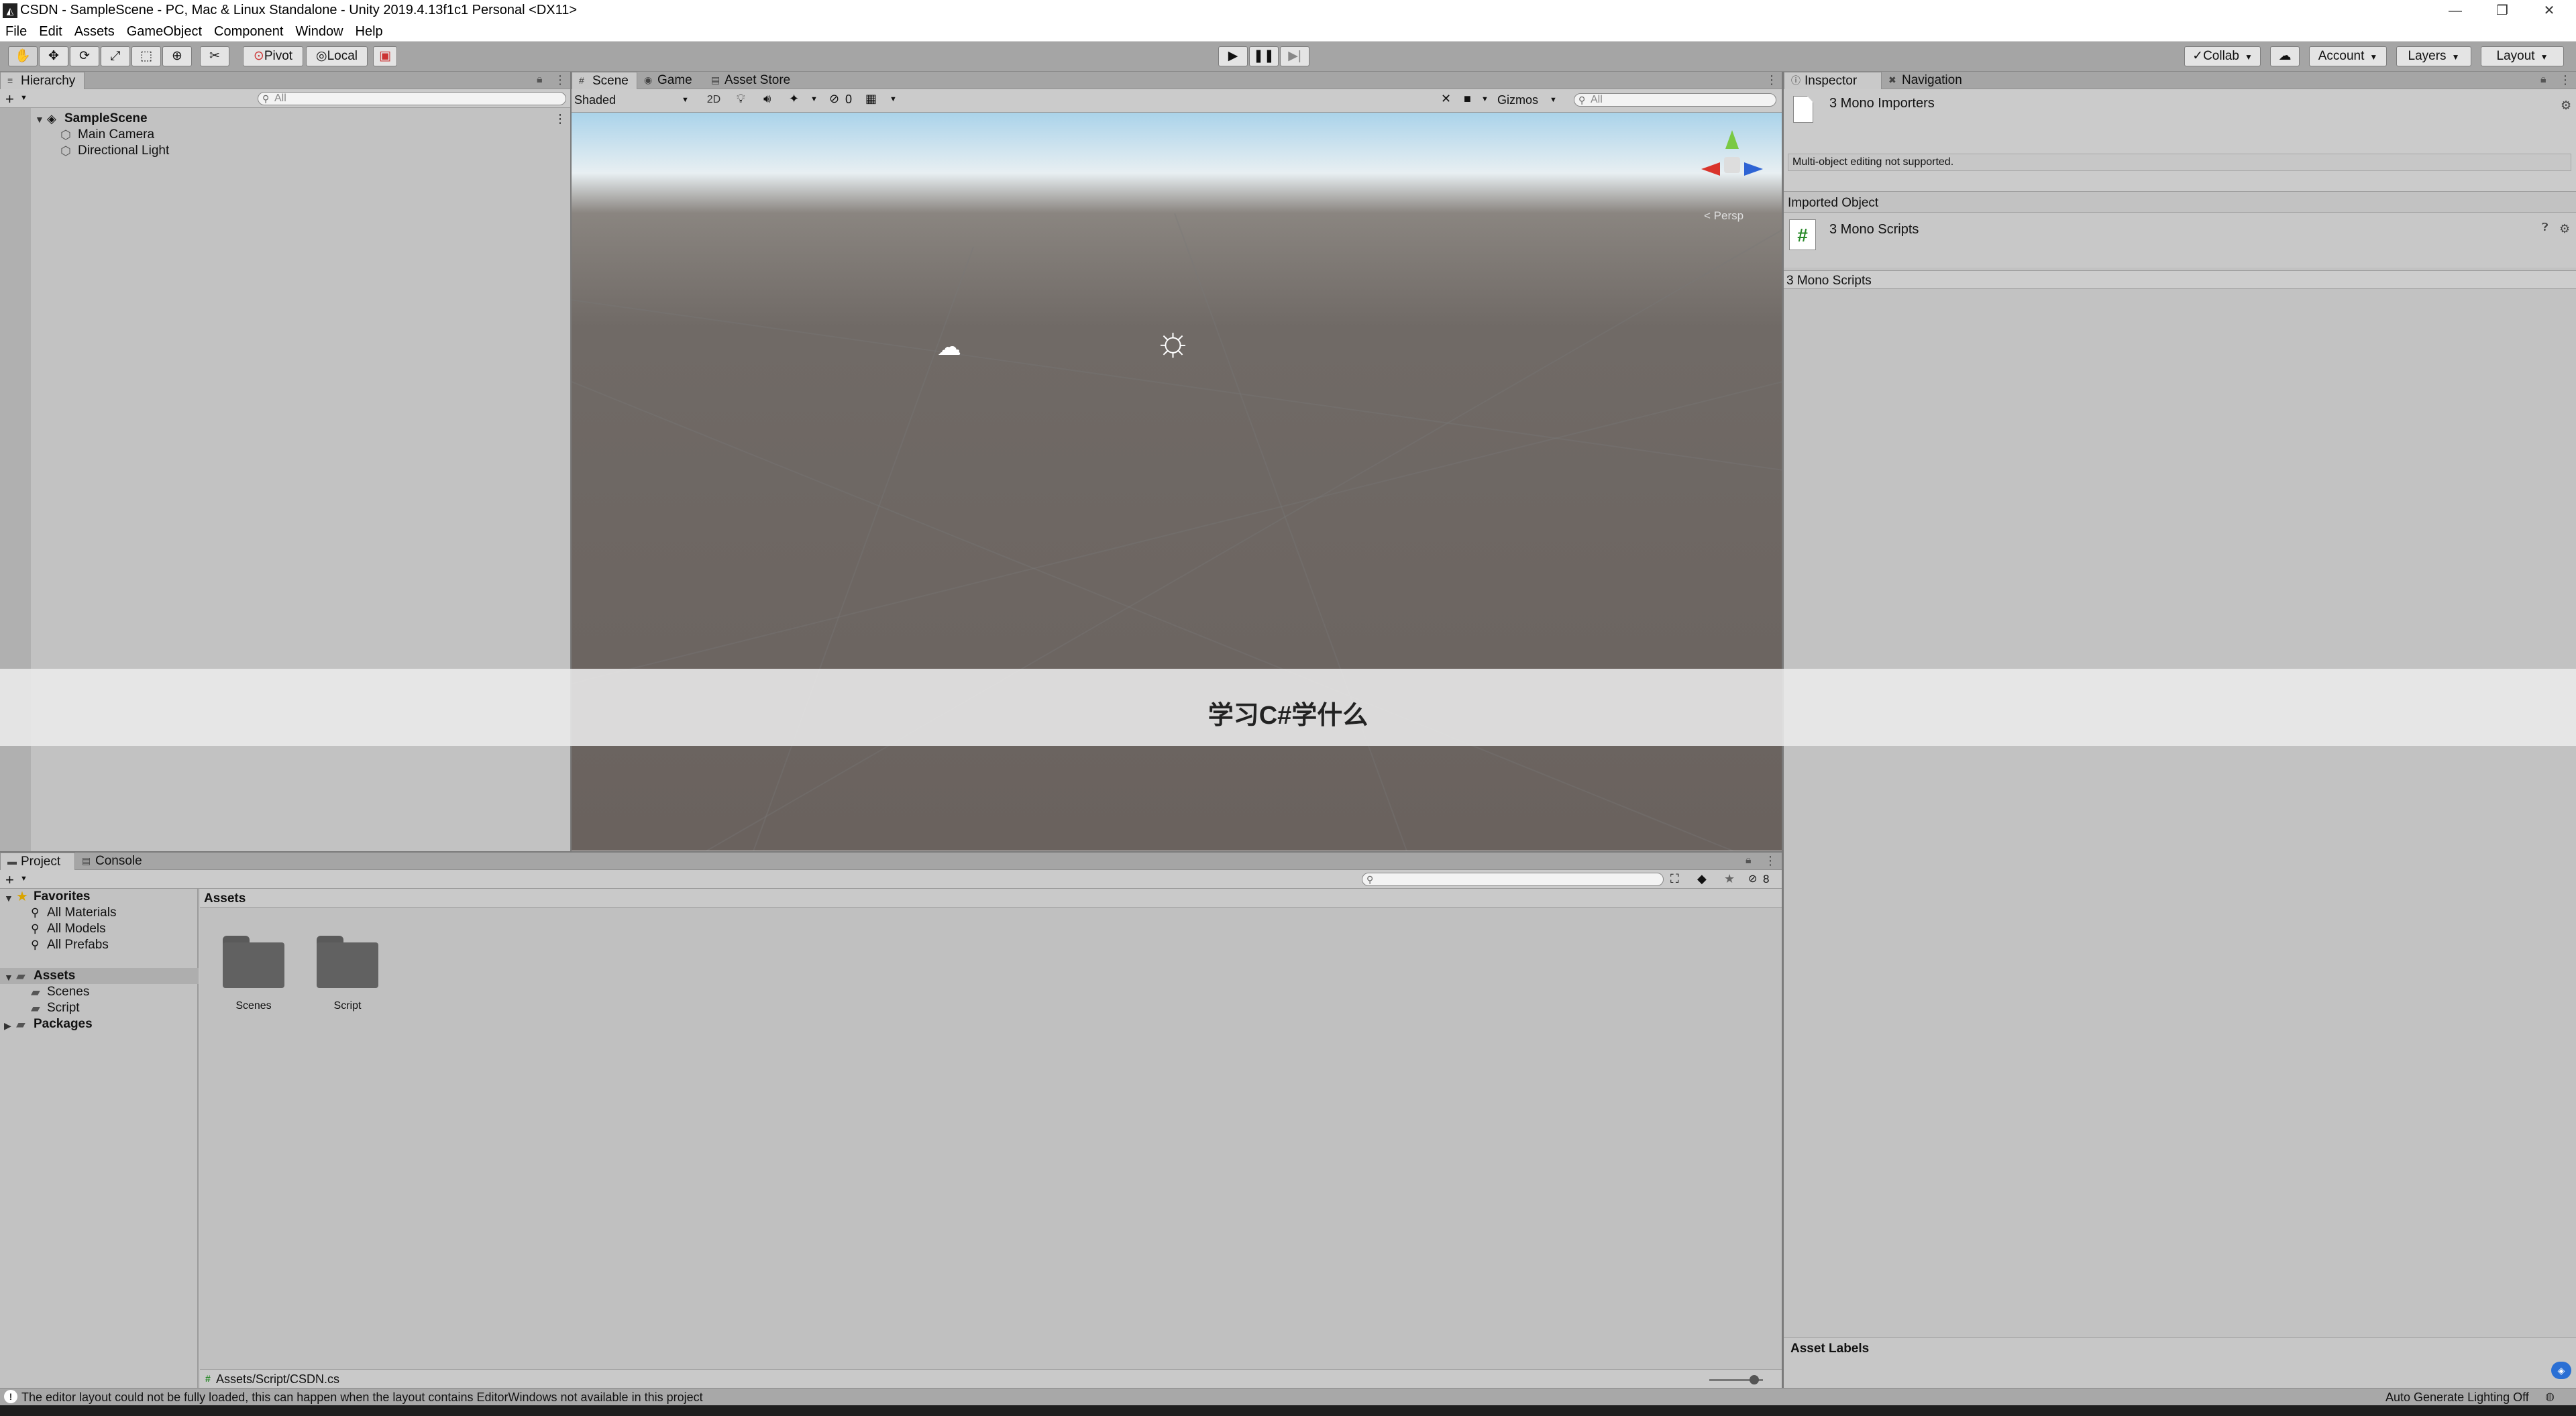 Image resolution: width=2576 pixels, height=1416 pixels. What do you see at coordinates (37, 862) in the screenshot?
I see `tab-project: ▬ Project` at bounding box center [37, 862].